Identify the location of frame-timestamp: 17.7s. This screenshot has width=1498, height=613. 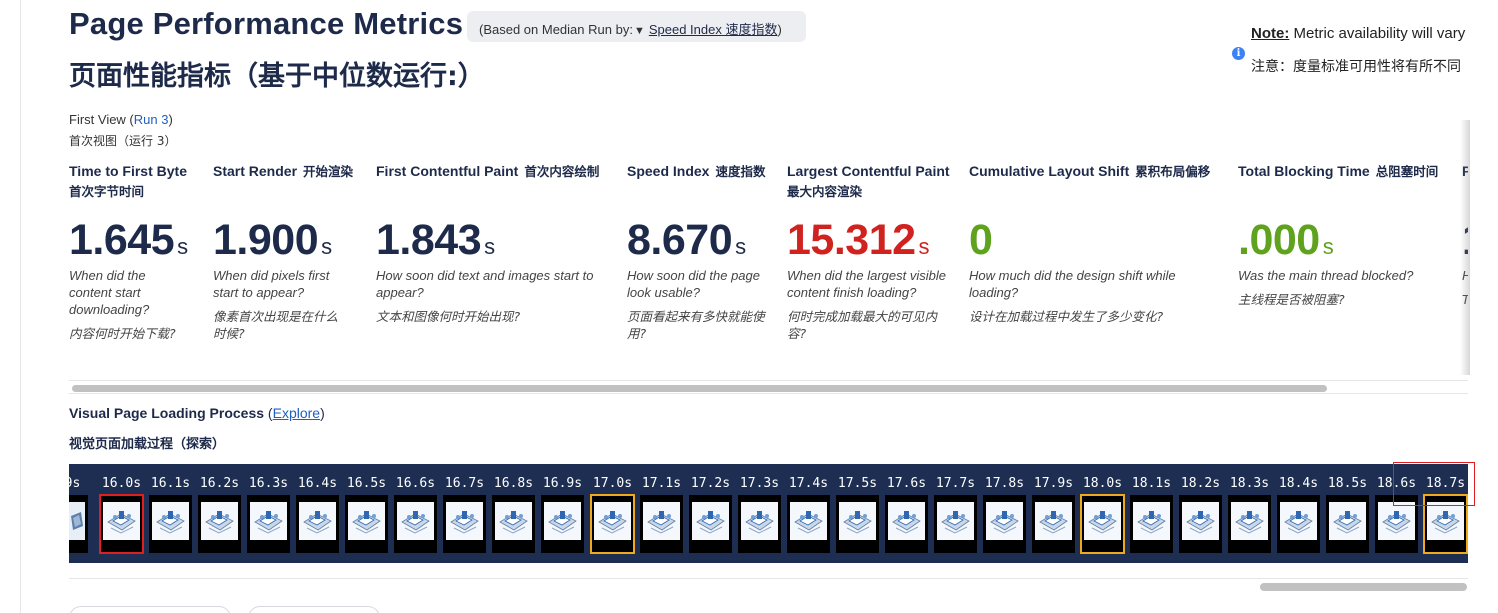
(955, 483).